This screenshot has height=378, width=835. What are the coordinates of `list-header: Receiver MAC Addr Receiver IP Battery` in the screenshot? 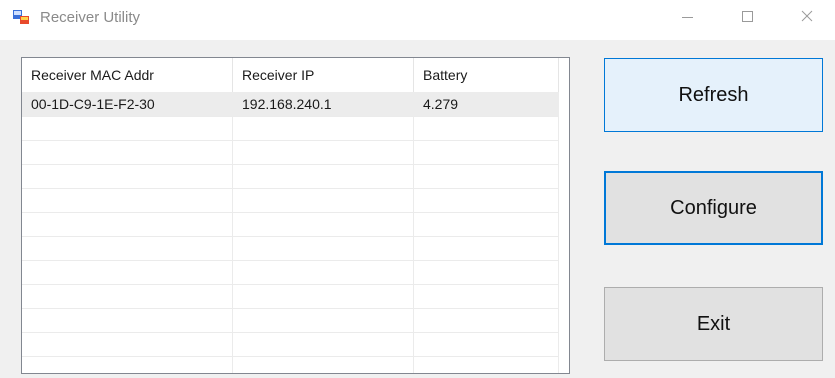 It's located at (295, 75).